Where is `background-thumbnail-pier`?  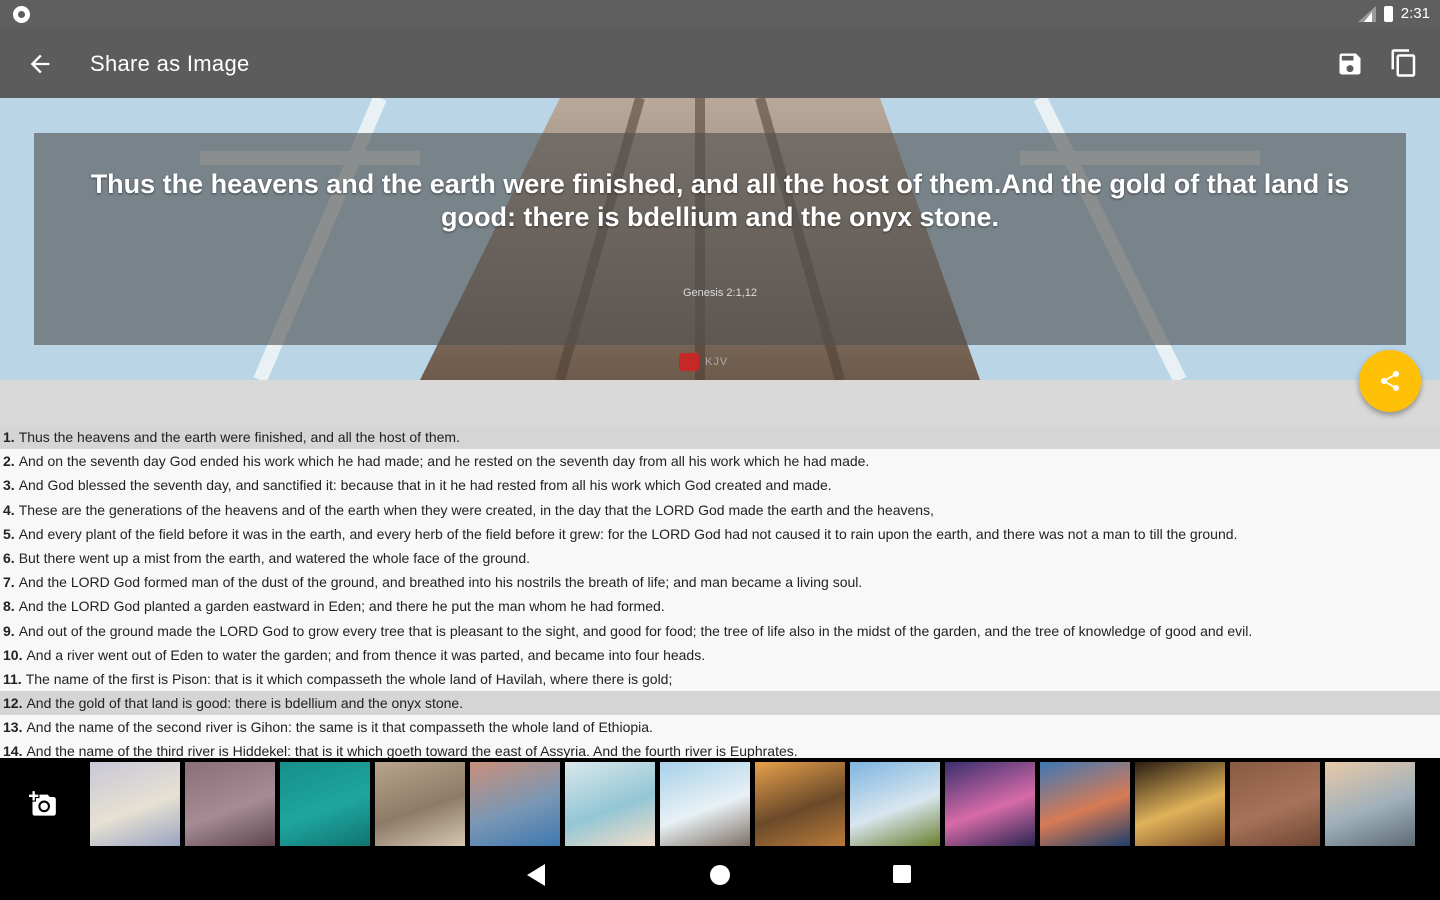 background-thumbnail-pier is located at coordinates (705, 804).